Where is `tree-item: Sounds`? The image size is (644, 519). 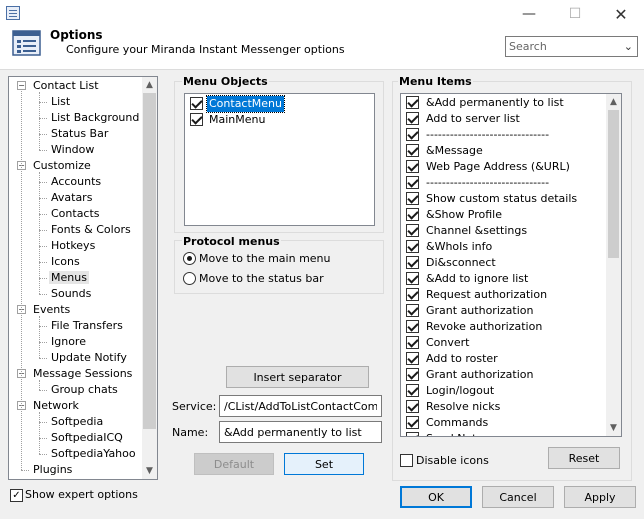 tree-item: Sounds is located at coordinates (71, 294).